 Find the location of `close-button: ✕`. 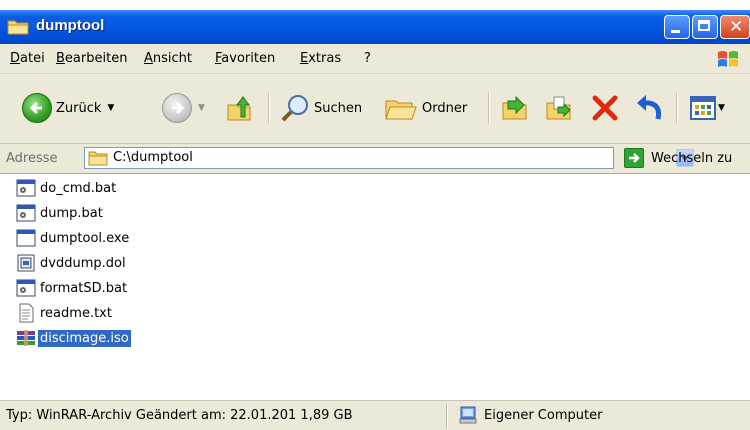

close-button: ✕ is located at coordinates (735, 27).